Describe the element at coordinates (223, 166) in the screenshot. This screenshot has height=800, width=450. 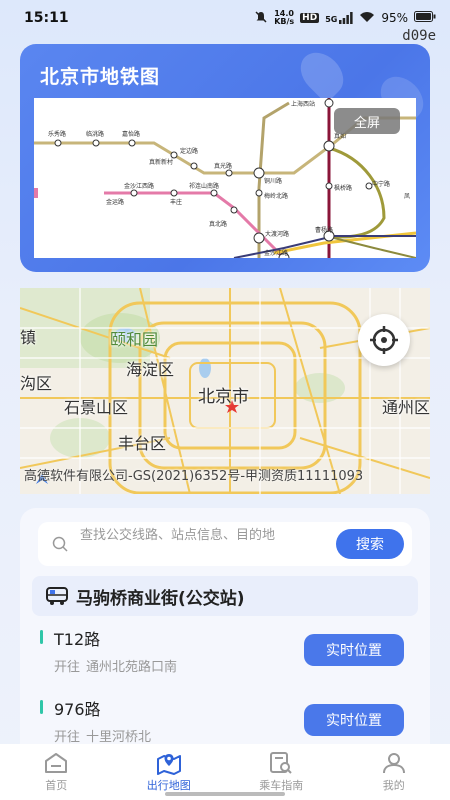
I see `svg-text: 真光路` at that location.